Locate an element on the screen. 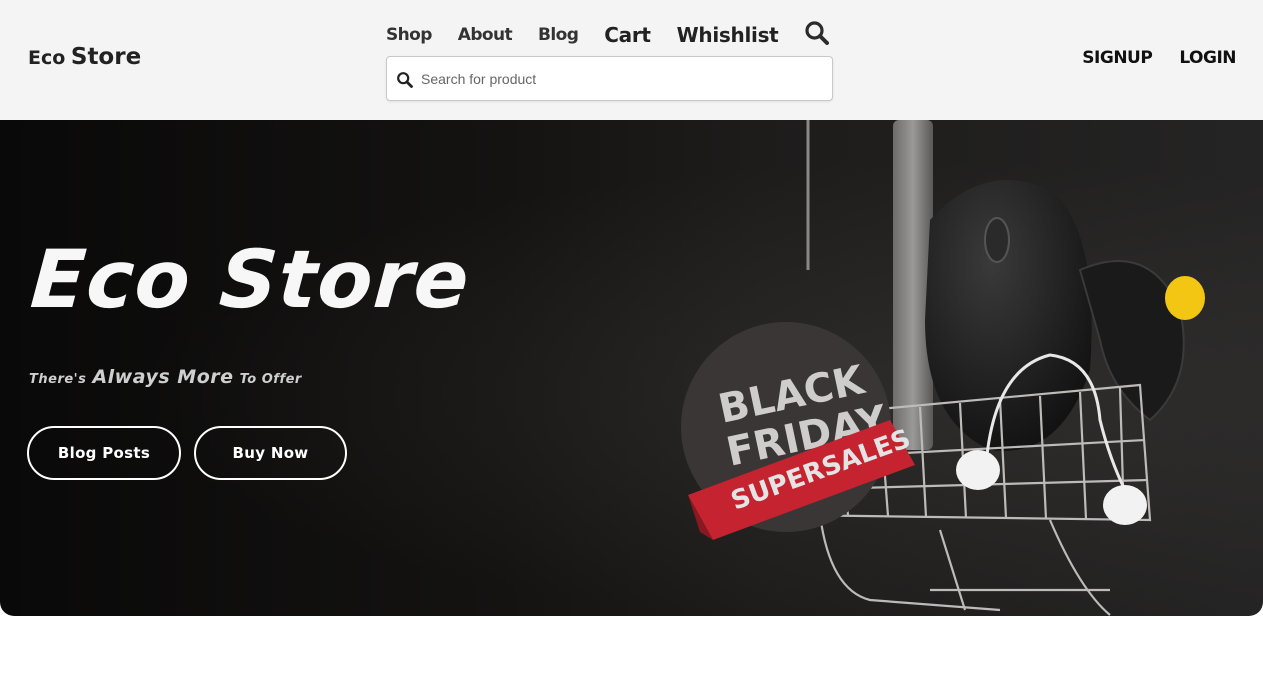 This screenshot has width=1263, height=675. search-input is located at coordinates (621, 79).